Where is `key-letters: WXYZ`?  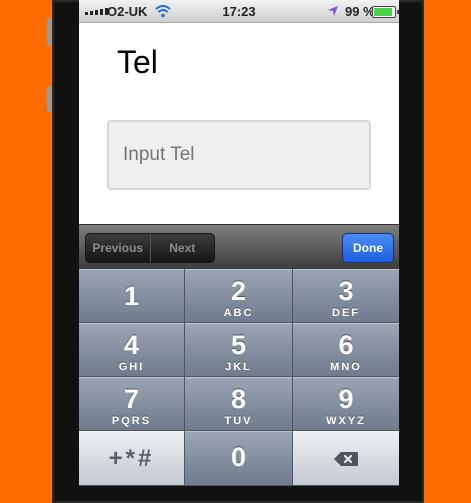
key-letters: WXYZ is located at coordinates (346, 421).